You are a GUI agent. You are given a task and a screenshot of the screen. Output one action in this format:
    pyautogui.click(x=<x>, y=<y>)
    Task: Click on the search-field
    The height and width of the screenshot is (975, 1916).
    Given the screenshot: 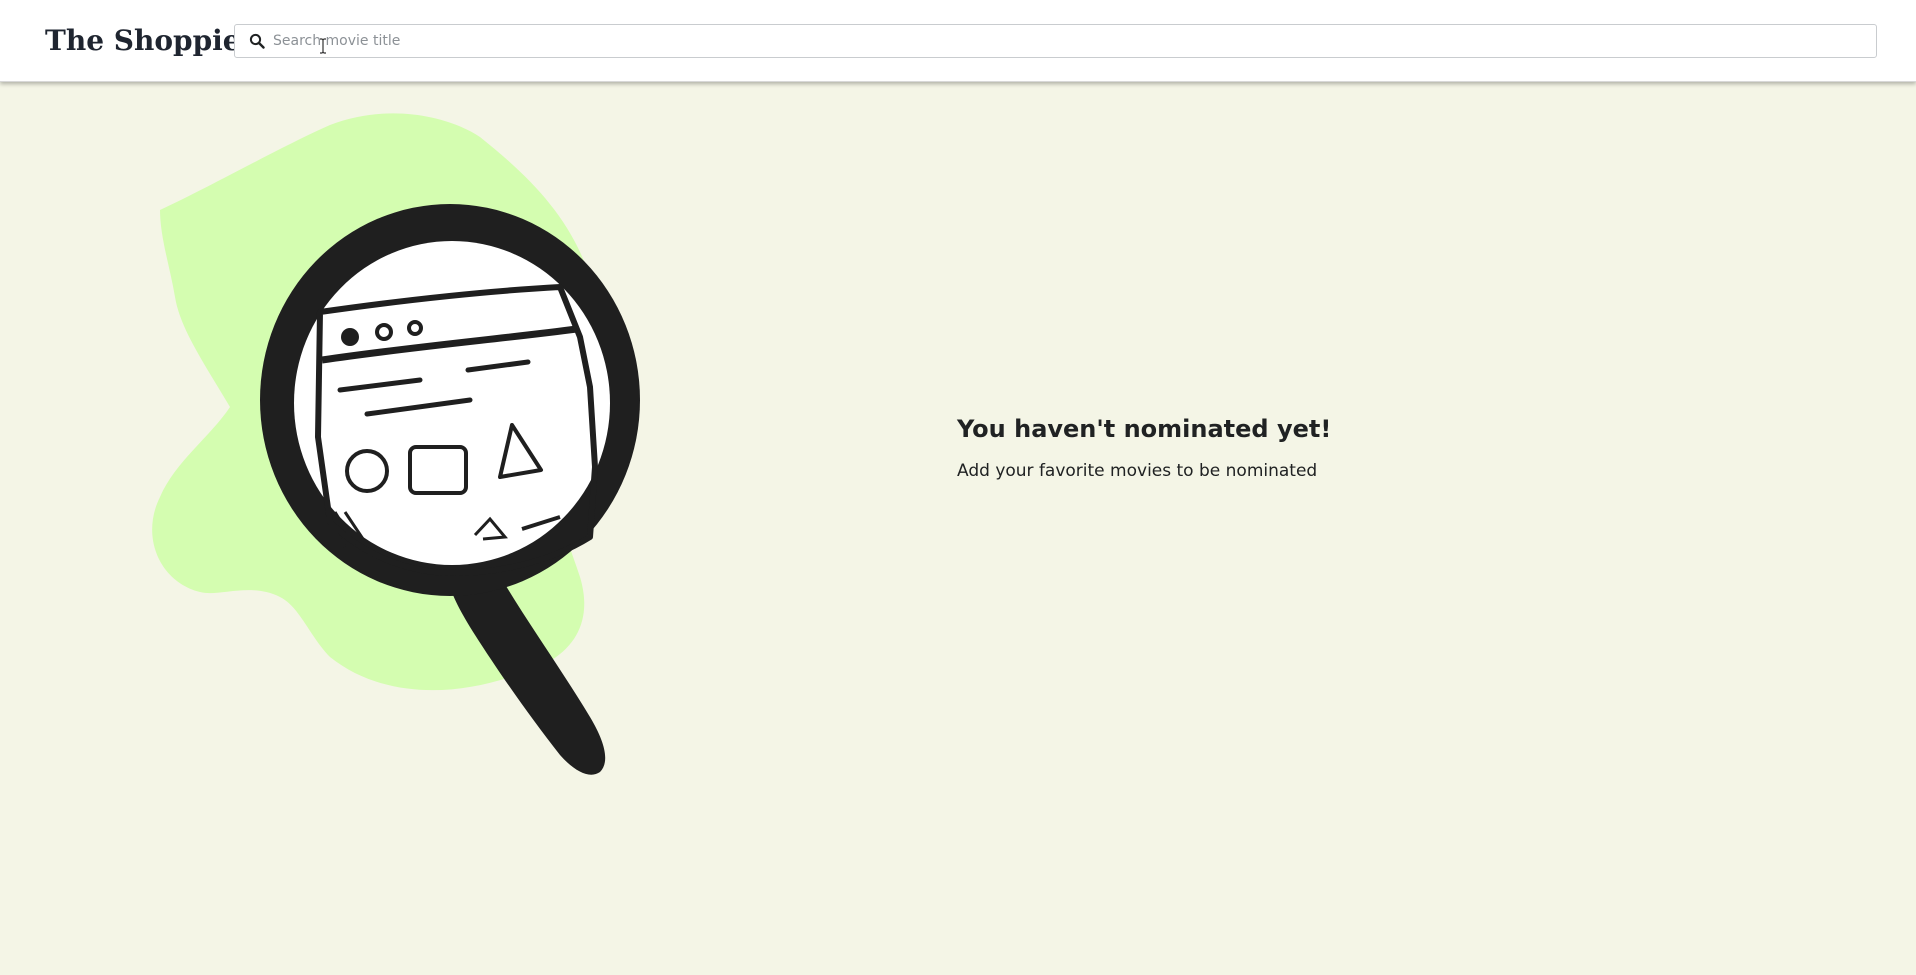 What is the action you would take?
    pyautogui.click(x=1055, y=41)
    